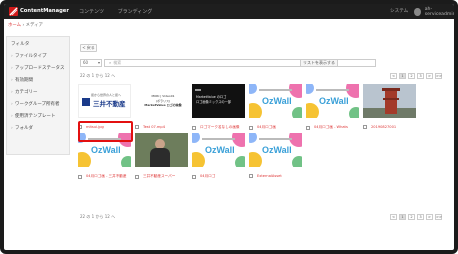 The height and width of the screenshot is (254, 458). Describe the element at coordinates (416, 76) in the screenshot. I see `pagination-top: < 1 2 3 > >>` at that location.